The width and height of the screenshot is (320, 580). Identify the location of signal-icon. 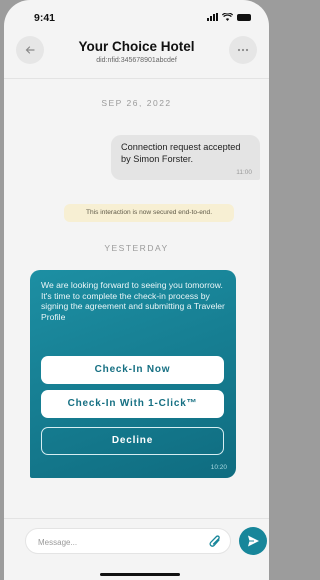
(212, 17).